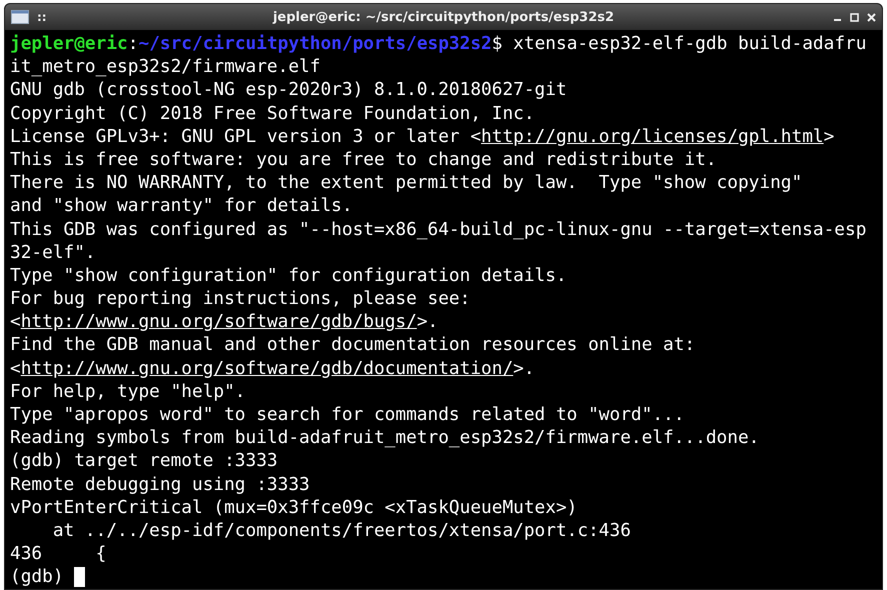 This screenshot has width=887, height=590. What do you see at coordinates (144, 461) in the screenshot?
I see `terminal-line: (gdb) target remote :3333` at bounding box center [144, 461].